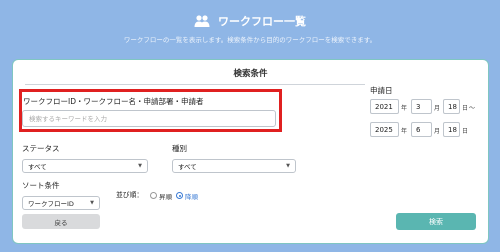 This screenshot has width=500, height=252. What do you see at coordinates (250, 40) in the screenshot?
I see `page-description: ワークフローの一覧を表示します。検索条件から目的のワークフローを検索できます。` at bounding box center [250, 40].